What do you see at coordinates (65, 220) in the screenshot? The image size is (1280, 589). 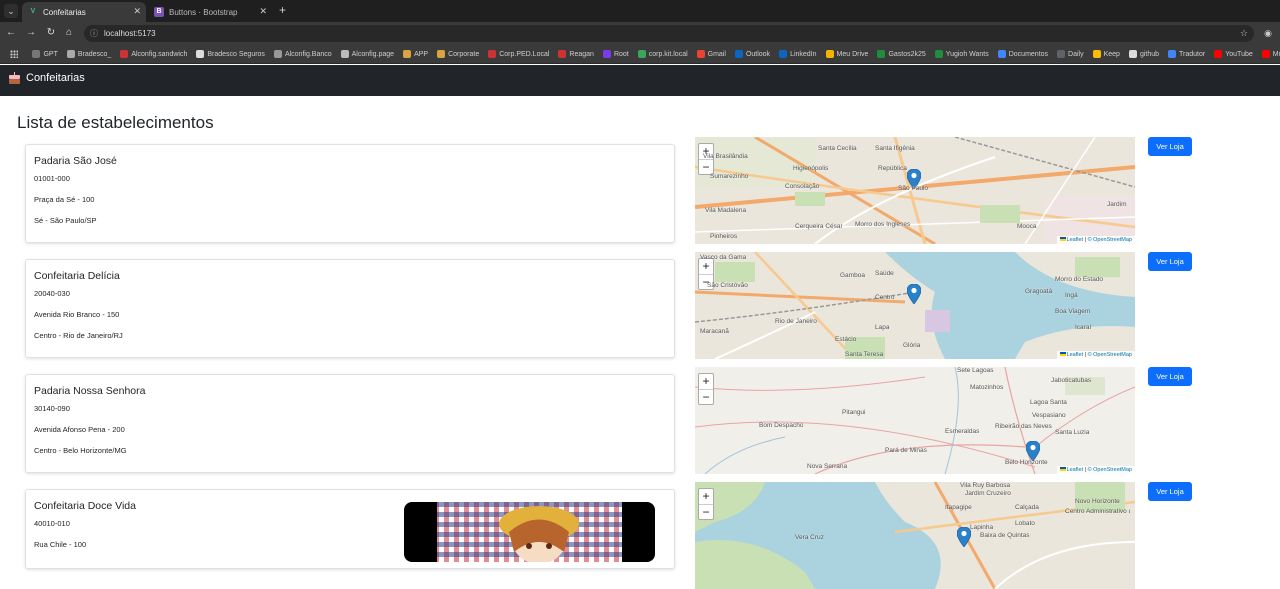 I see `store-city: Sé - São Paulo/SP` at bounding box center [65, 220].